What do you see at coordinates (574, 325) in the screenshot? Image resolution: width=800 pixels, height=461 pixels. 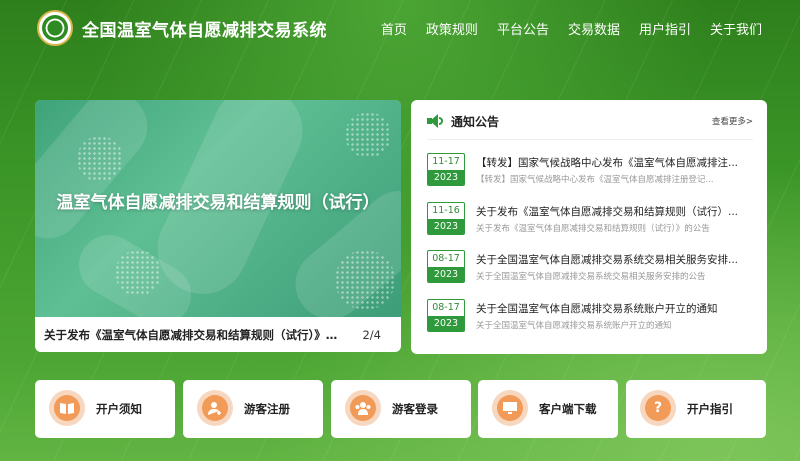 I see `notice-item-summary: 关于全国温室气体自愿减排交易系统账户开立的通知` at bounding box center [574, 325].